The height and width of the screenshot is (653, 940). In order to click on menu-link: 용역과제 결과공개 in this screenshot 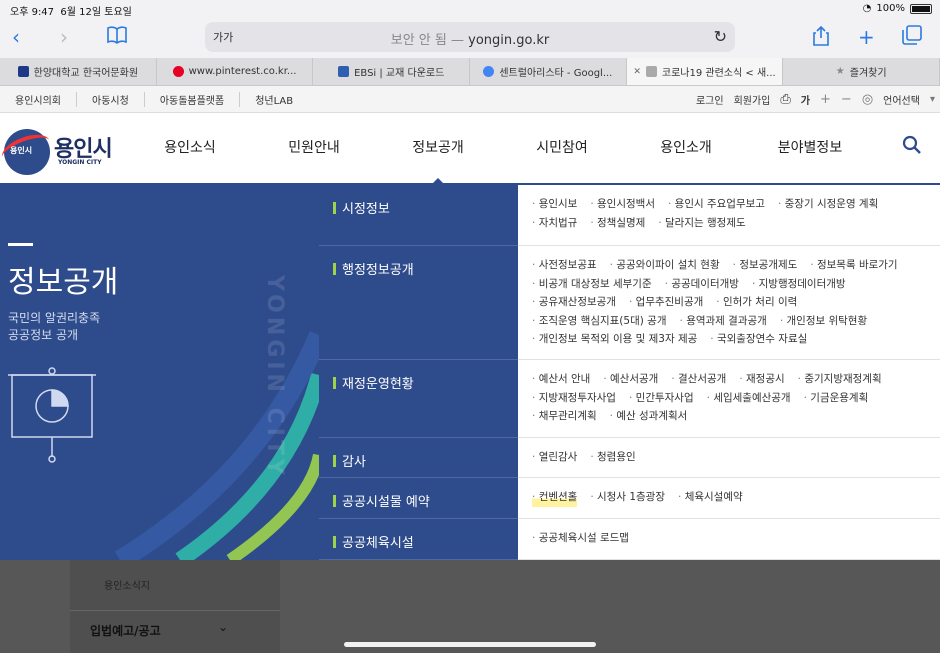, I will do `click(723, 321)`.